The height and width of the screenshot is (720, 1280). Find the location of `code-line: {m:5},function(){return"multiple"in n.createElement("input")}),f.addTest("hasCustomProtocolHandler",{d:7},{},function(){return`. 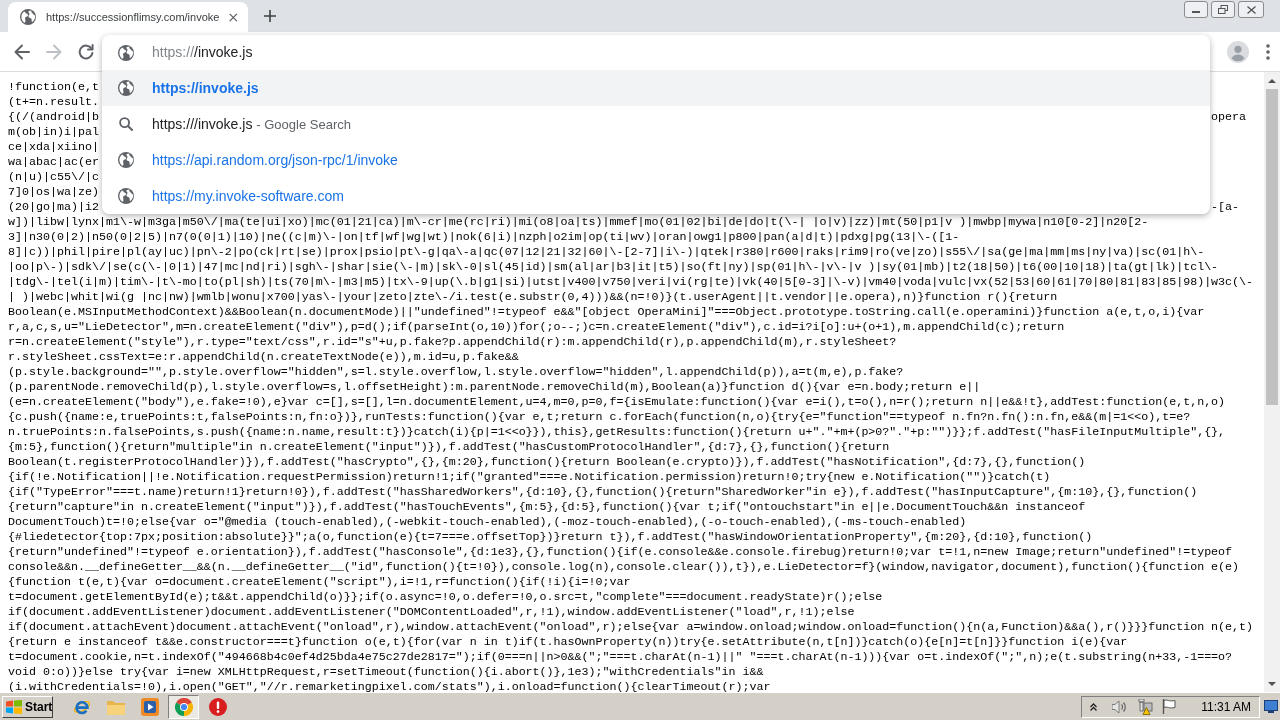

code-line: {m:5},function(){return"multiple"in n.createElement("input")}),f.addTest("hasCustomProtocolHandler",{d:7},{},function(){return is located at coordinates (449, 447).